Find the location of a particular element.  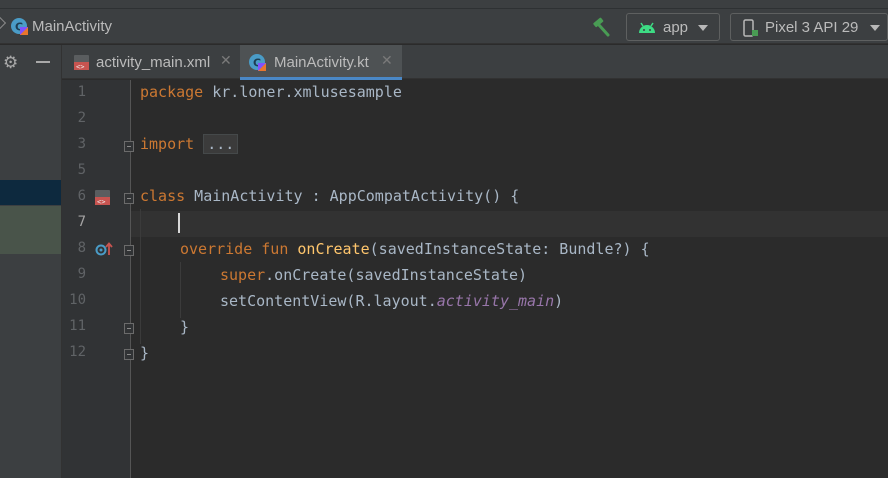

code-line-1: package kr.loner.xmlusesample is located at coordinates (271, 92).